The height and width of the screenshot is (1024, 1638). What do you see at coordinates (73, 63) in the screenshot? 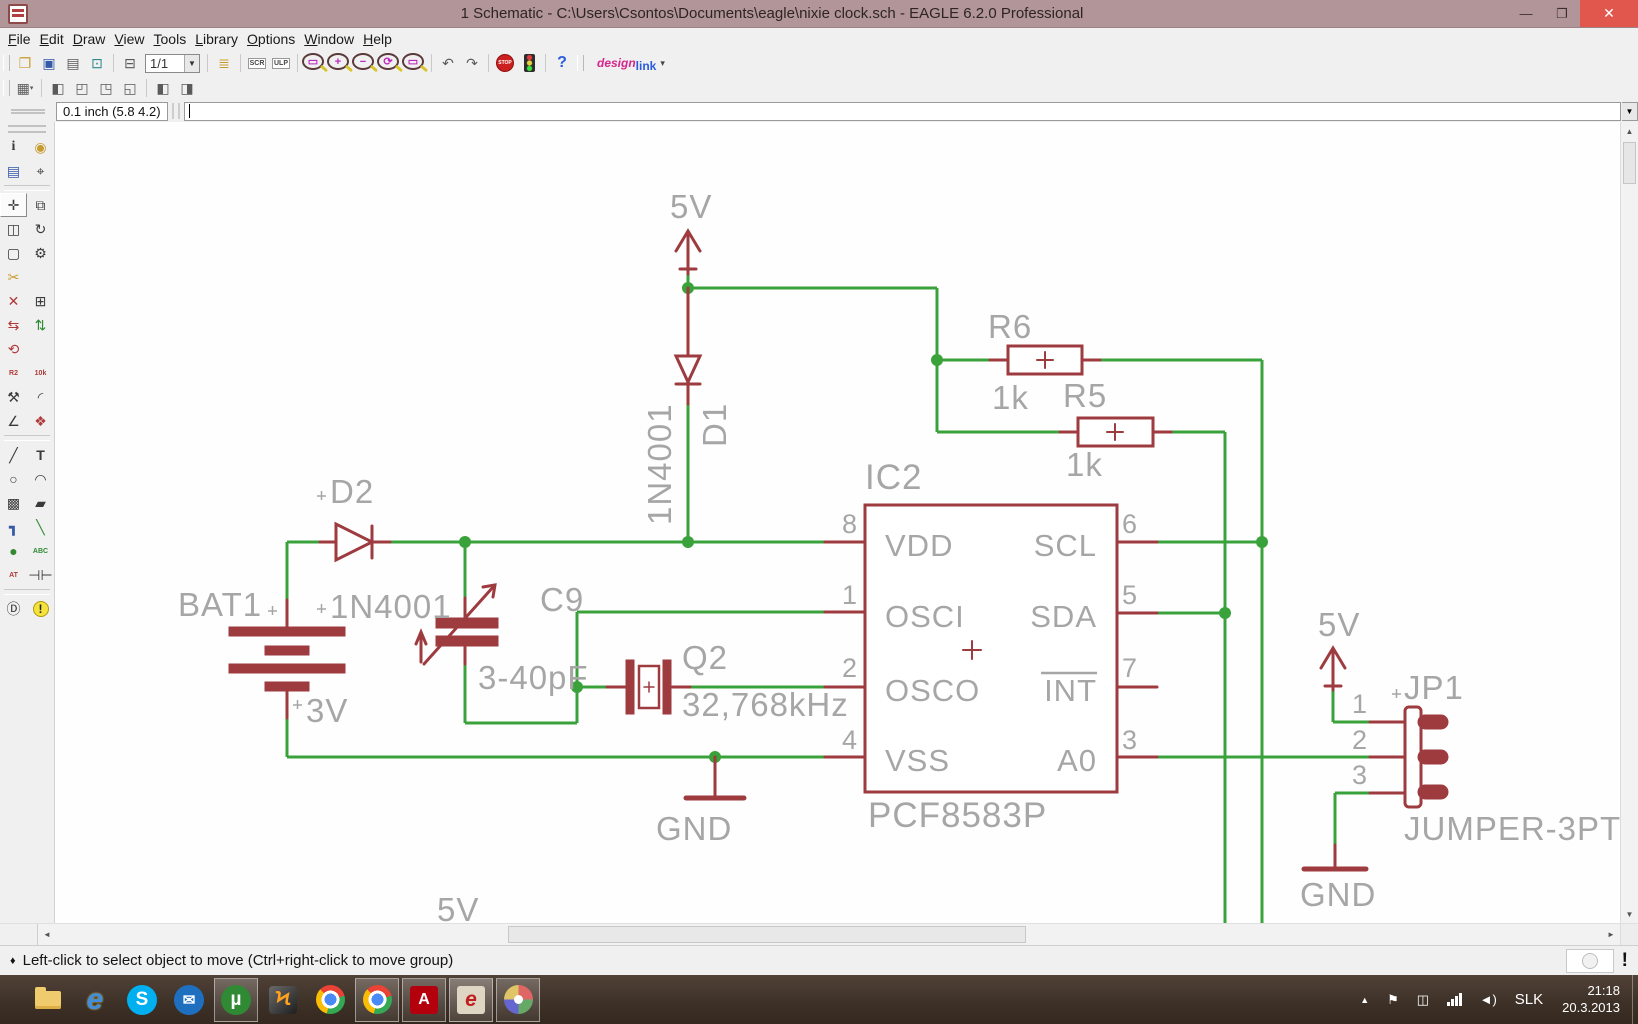
I see `print-icon: ▤` at bounding box center [73, 63].